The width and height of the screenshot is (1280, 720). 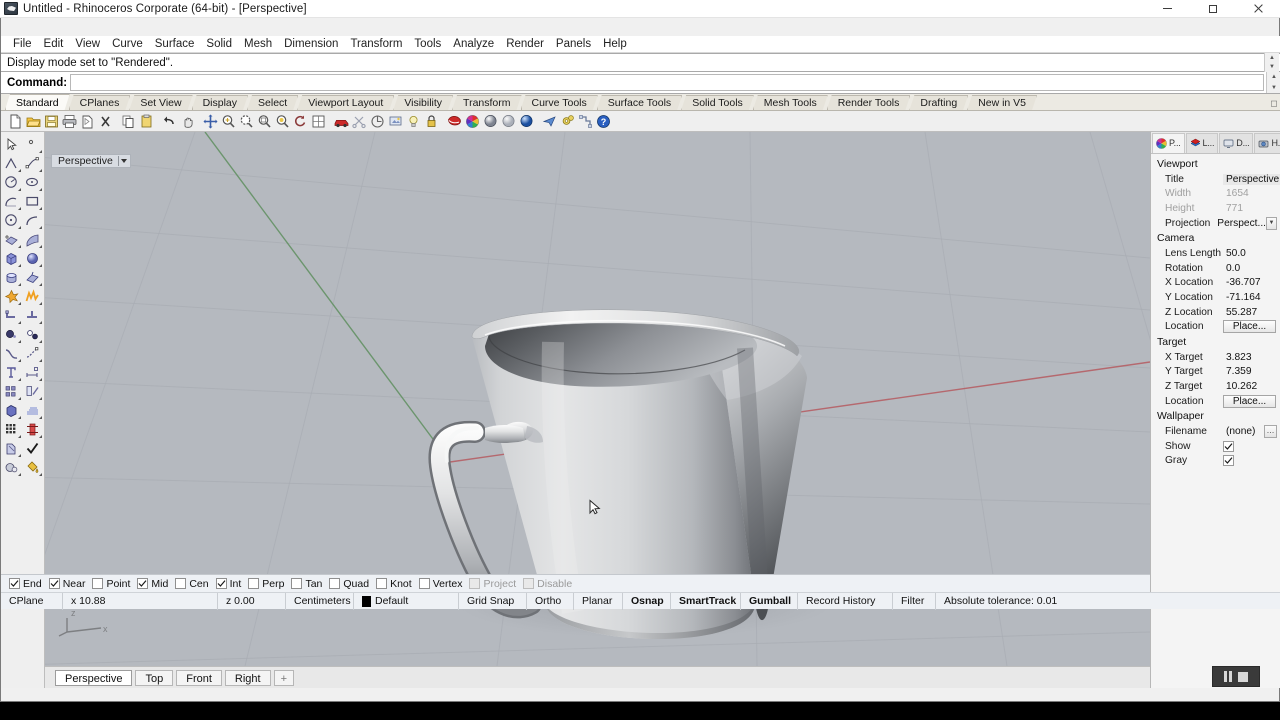 What do you see at coordinates (869, 102) in the screenshot?
I see `tab-render-tools: Render Tools` at bounding box center [869, 102].